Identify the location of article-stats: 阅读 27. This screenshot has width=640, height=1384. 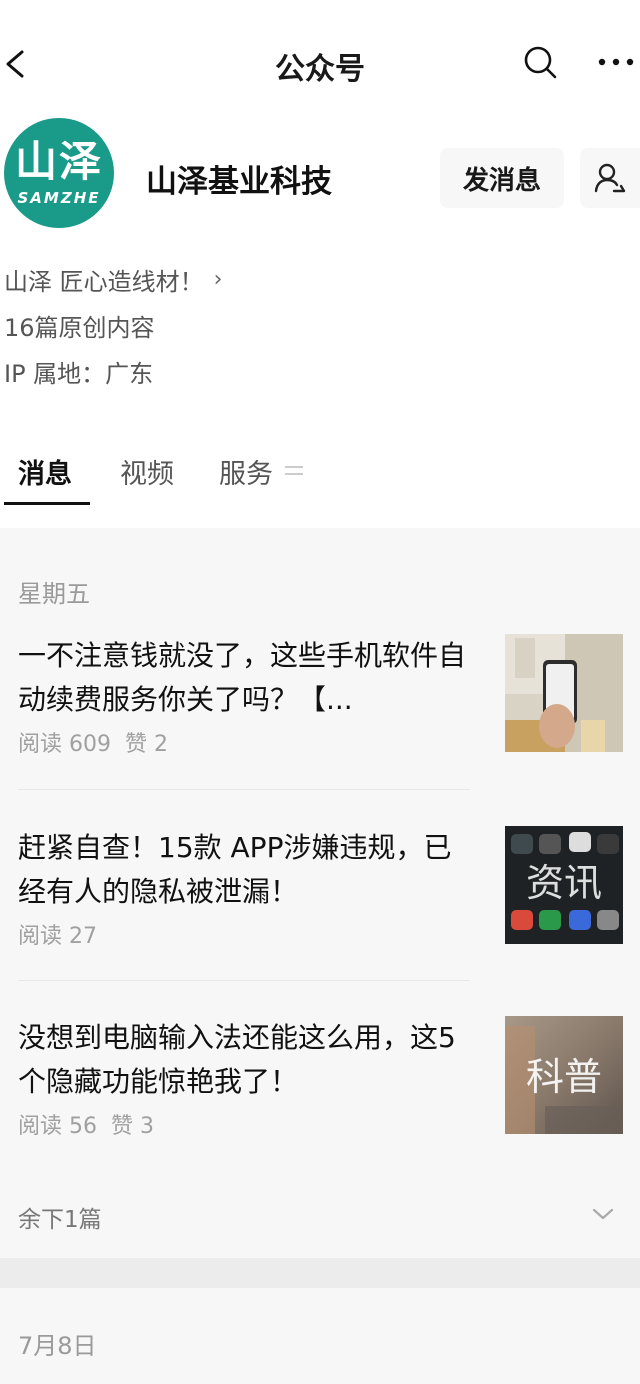
(57, 934).